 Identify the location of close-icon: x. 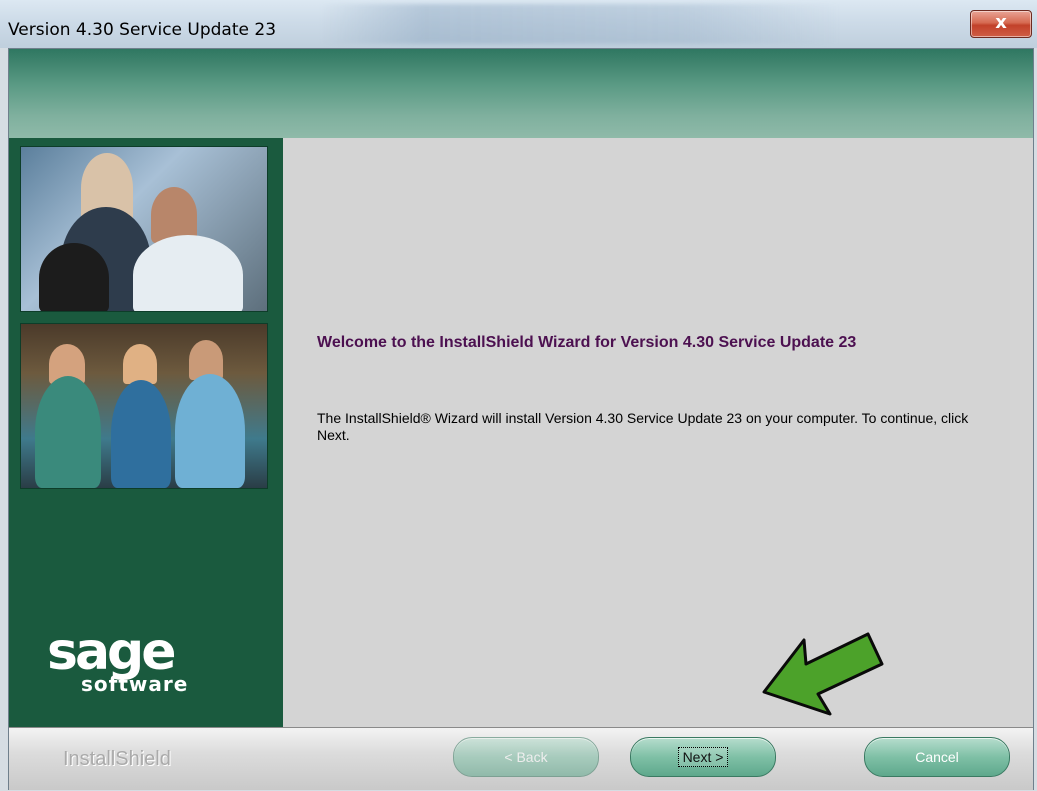
(1001, 22).